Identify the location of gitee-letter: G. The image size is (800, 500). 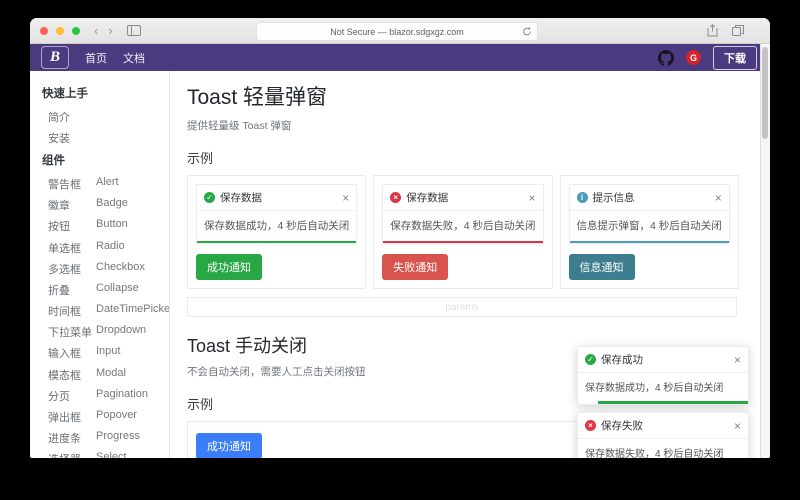
(693, 57).